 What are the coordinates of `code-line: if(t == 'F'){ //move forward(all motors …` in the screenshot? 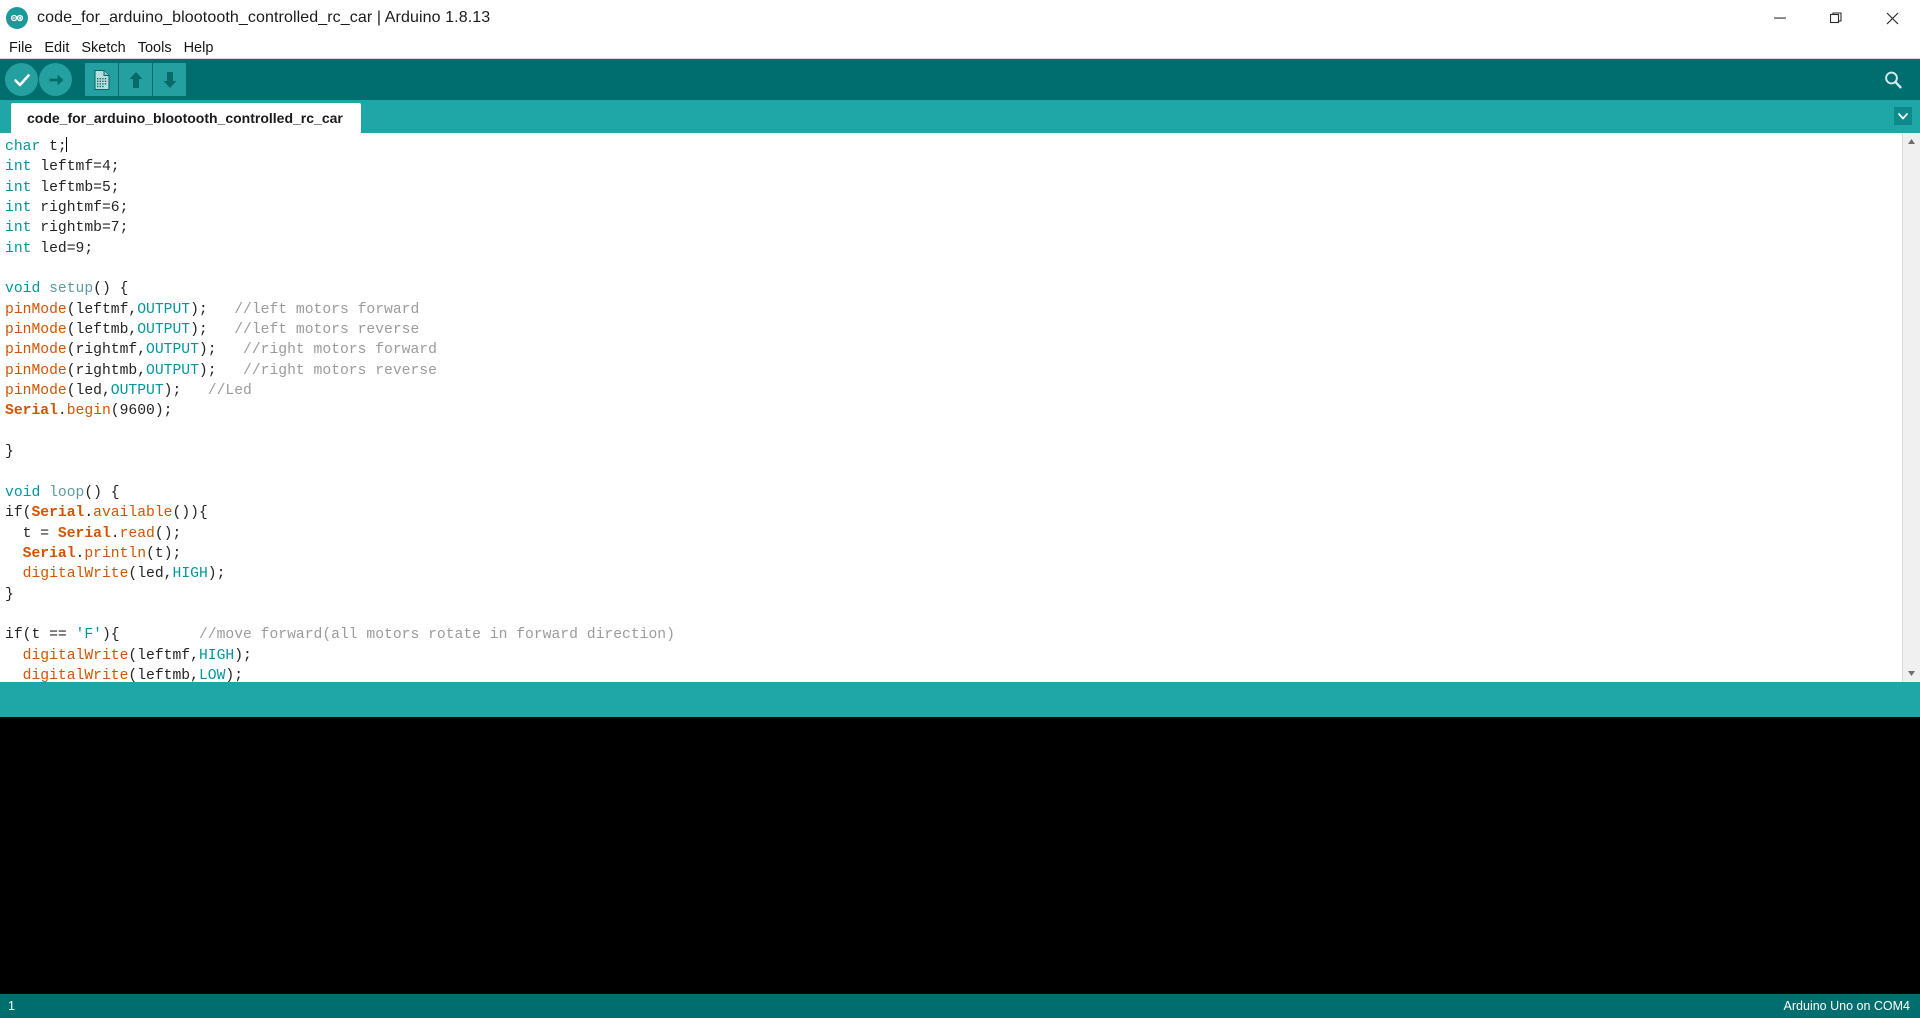 It's located at (953, 635).